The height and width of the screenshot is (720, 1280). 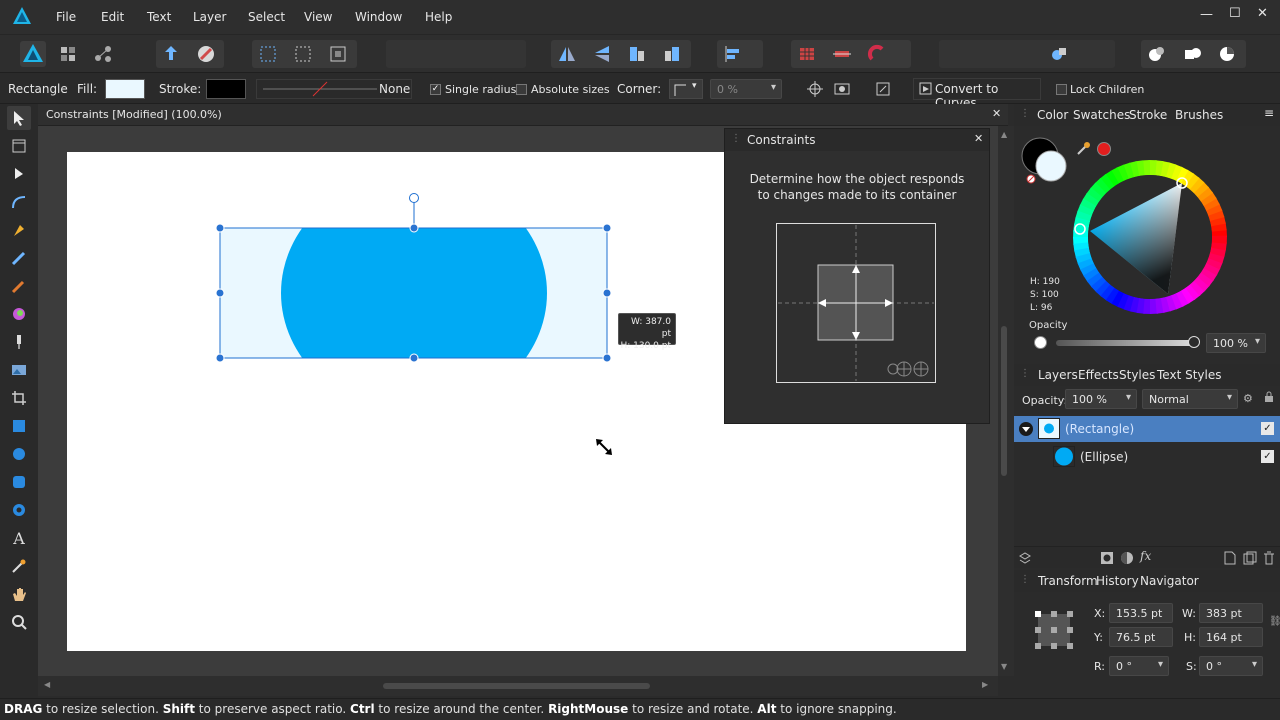 What do you see at coordinates (1267, 456) in the screenshot?
I see `layer-visibility-checkbox-ellipse: ✓` at bounding box center [1267, 456].